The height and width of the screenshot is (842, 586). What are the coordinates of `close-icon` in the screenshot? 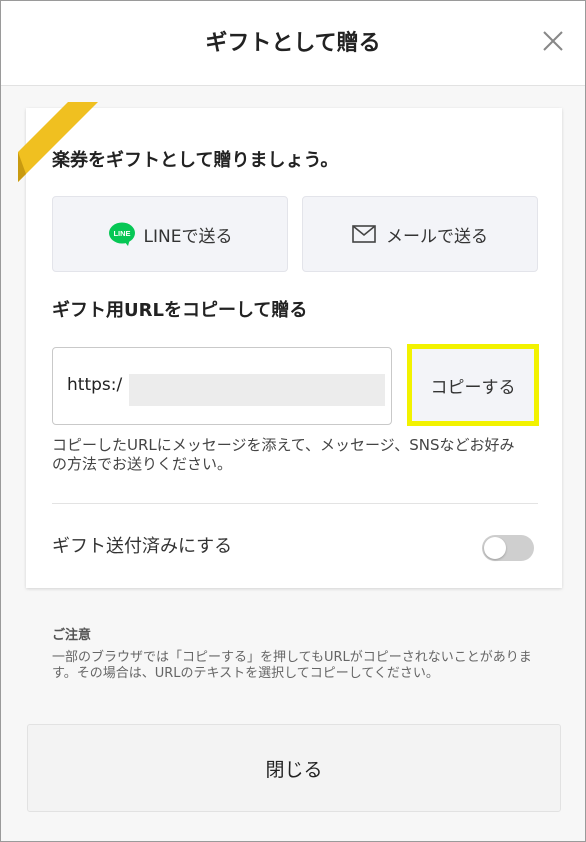 It's located at (553, 41).